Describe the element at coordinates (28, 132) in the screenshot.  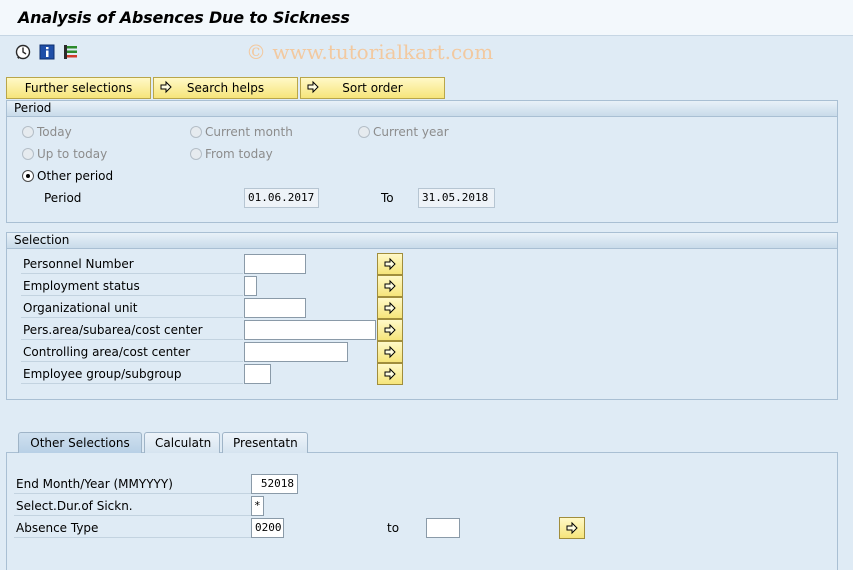
I see `radio-today` at that location.